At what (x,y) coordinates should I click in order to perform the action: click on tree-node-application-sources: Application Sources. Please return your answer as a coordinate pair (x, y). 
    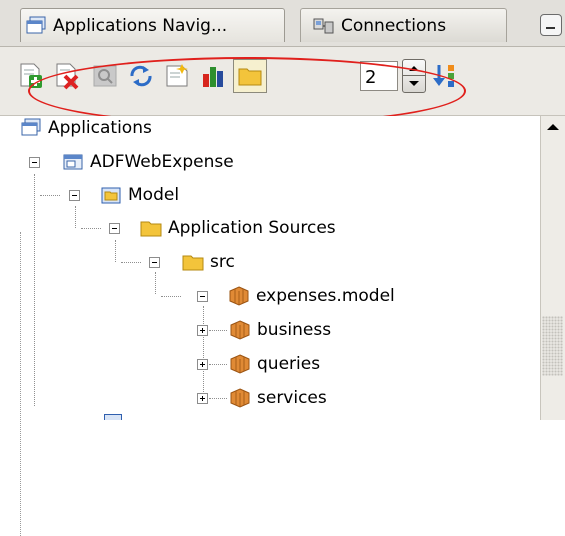
    Looking at the image, I should click on (238, 228).